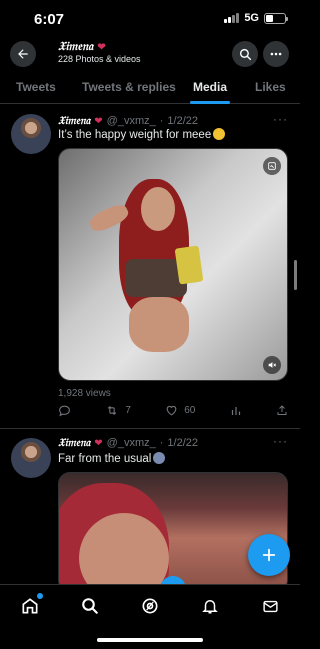  What do you see at coordinates (129, 87) in the screenshot?
I see `tab-tweets-replies: Tweets & replies` at bounding box center [129, 87].